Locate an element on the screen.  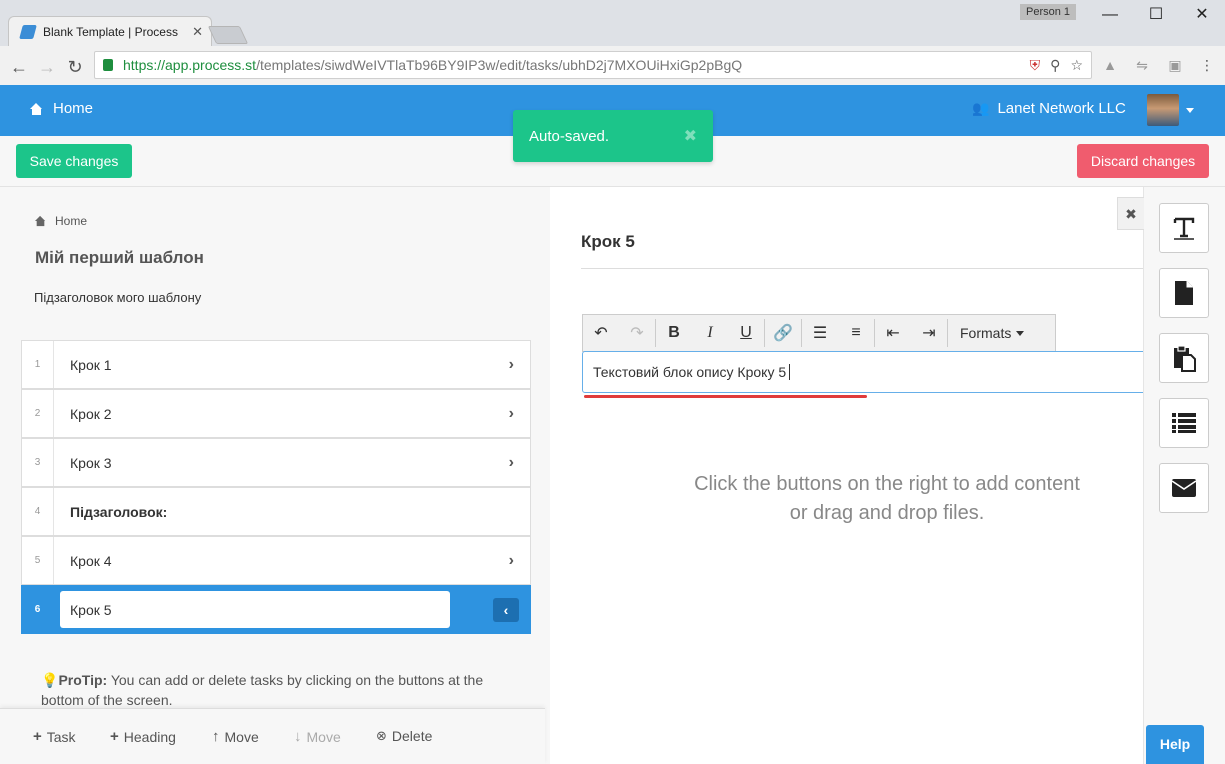
task-row-3: 3 Крок 3 › is located at coordinates (276, 462).